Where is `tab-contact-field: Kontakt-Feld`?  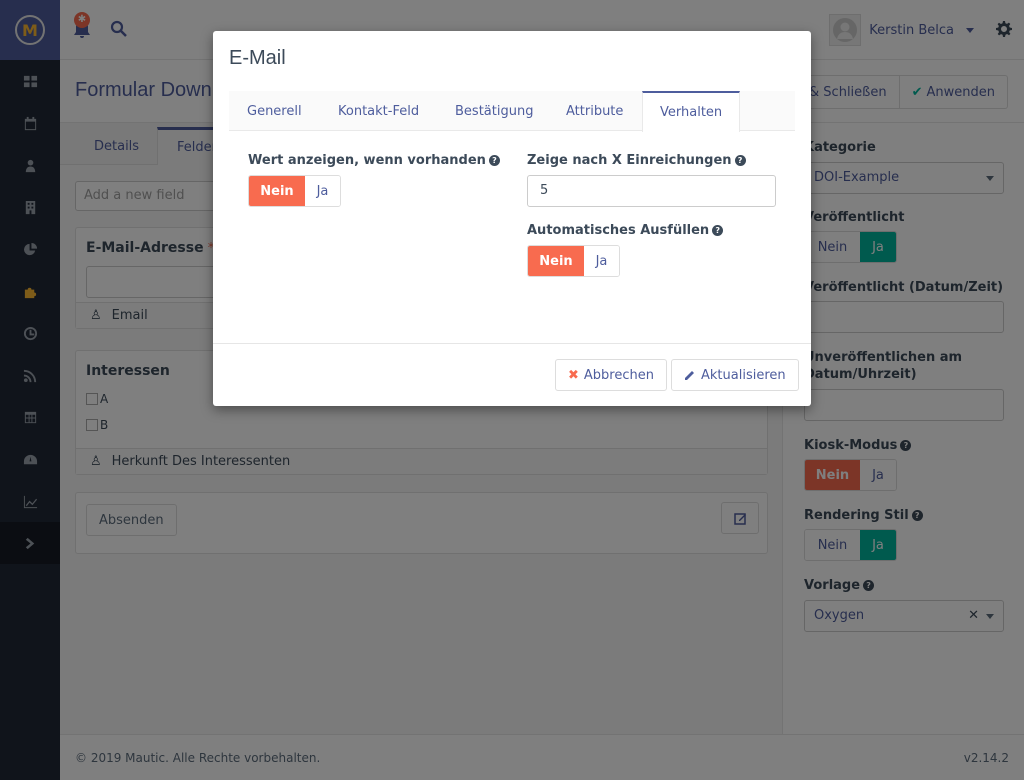
tab-contact-field: Kontakt-Feld is located at coordinates (378, 111).